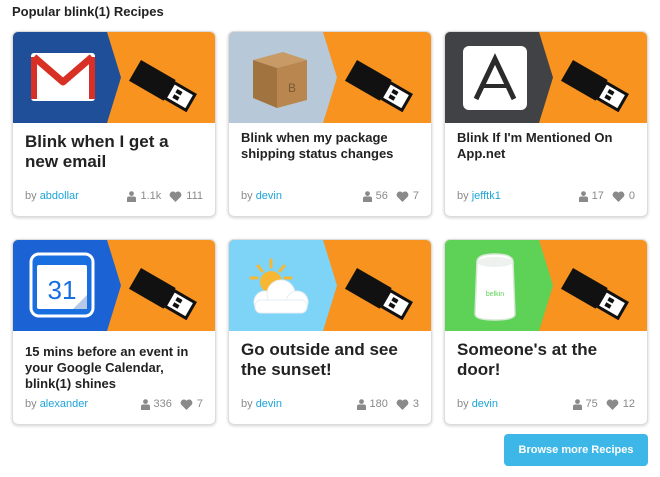  I want to click on appnet-icon, so click(495, 78).